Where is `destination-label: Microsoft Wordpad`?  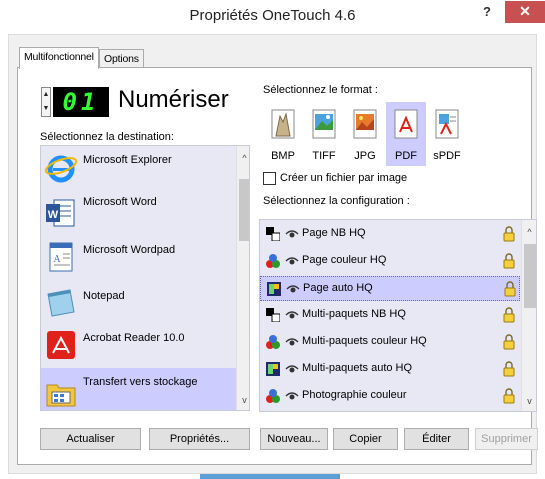
destination-label: Microsoft Wordpad is located at coordinates (129, 250).